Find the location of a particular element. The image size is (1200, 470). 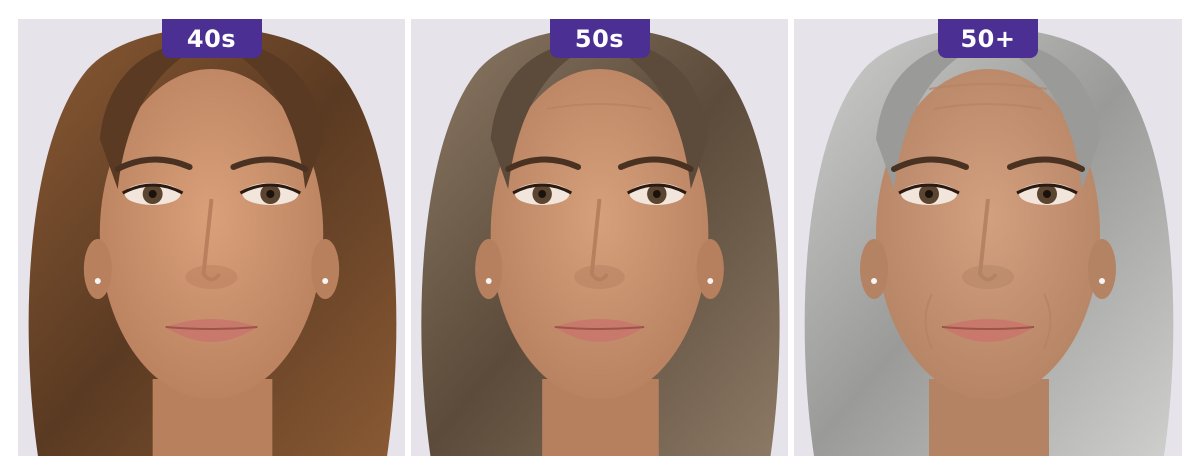

age-badge-50s: 50s is located at coordinates (599, 38).